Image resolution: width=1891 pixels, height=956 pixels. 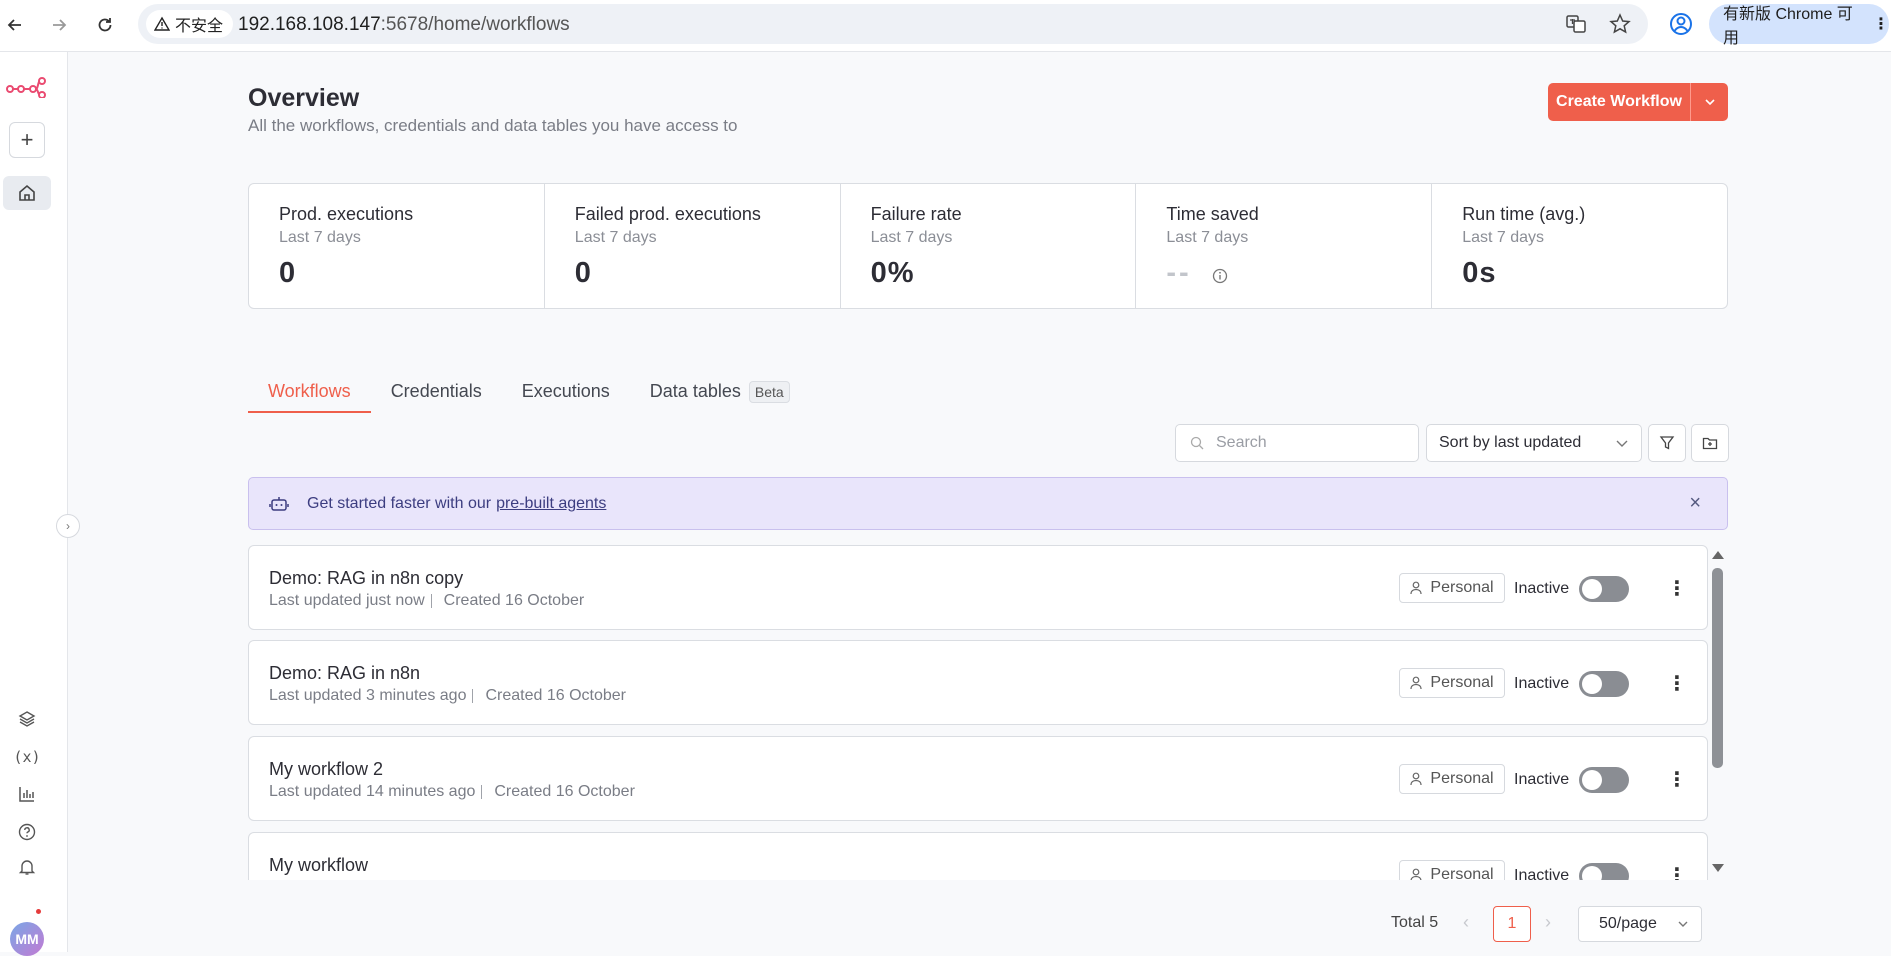 I want to click on owner-label: Personal, so click(x=1462, y=682).